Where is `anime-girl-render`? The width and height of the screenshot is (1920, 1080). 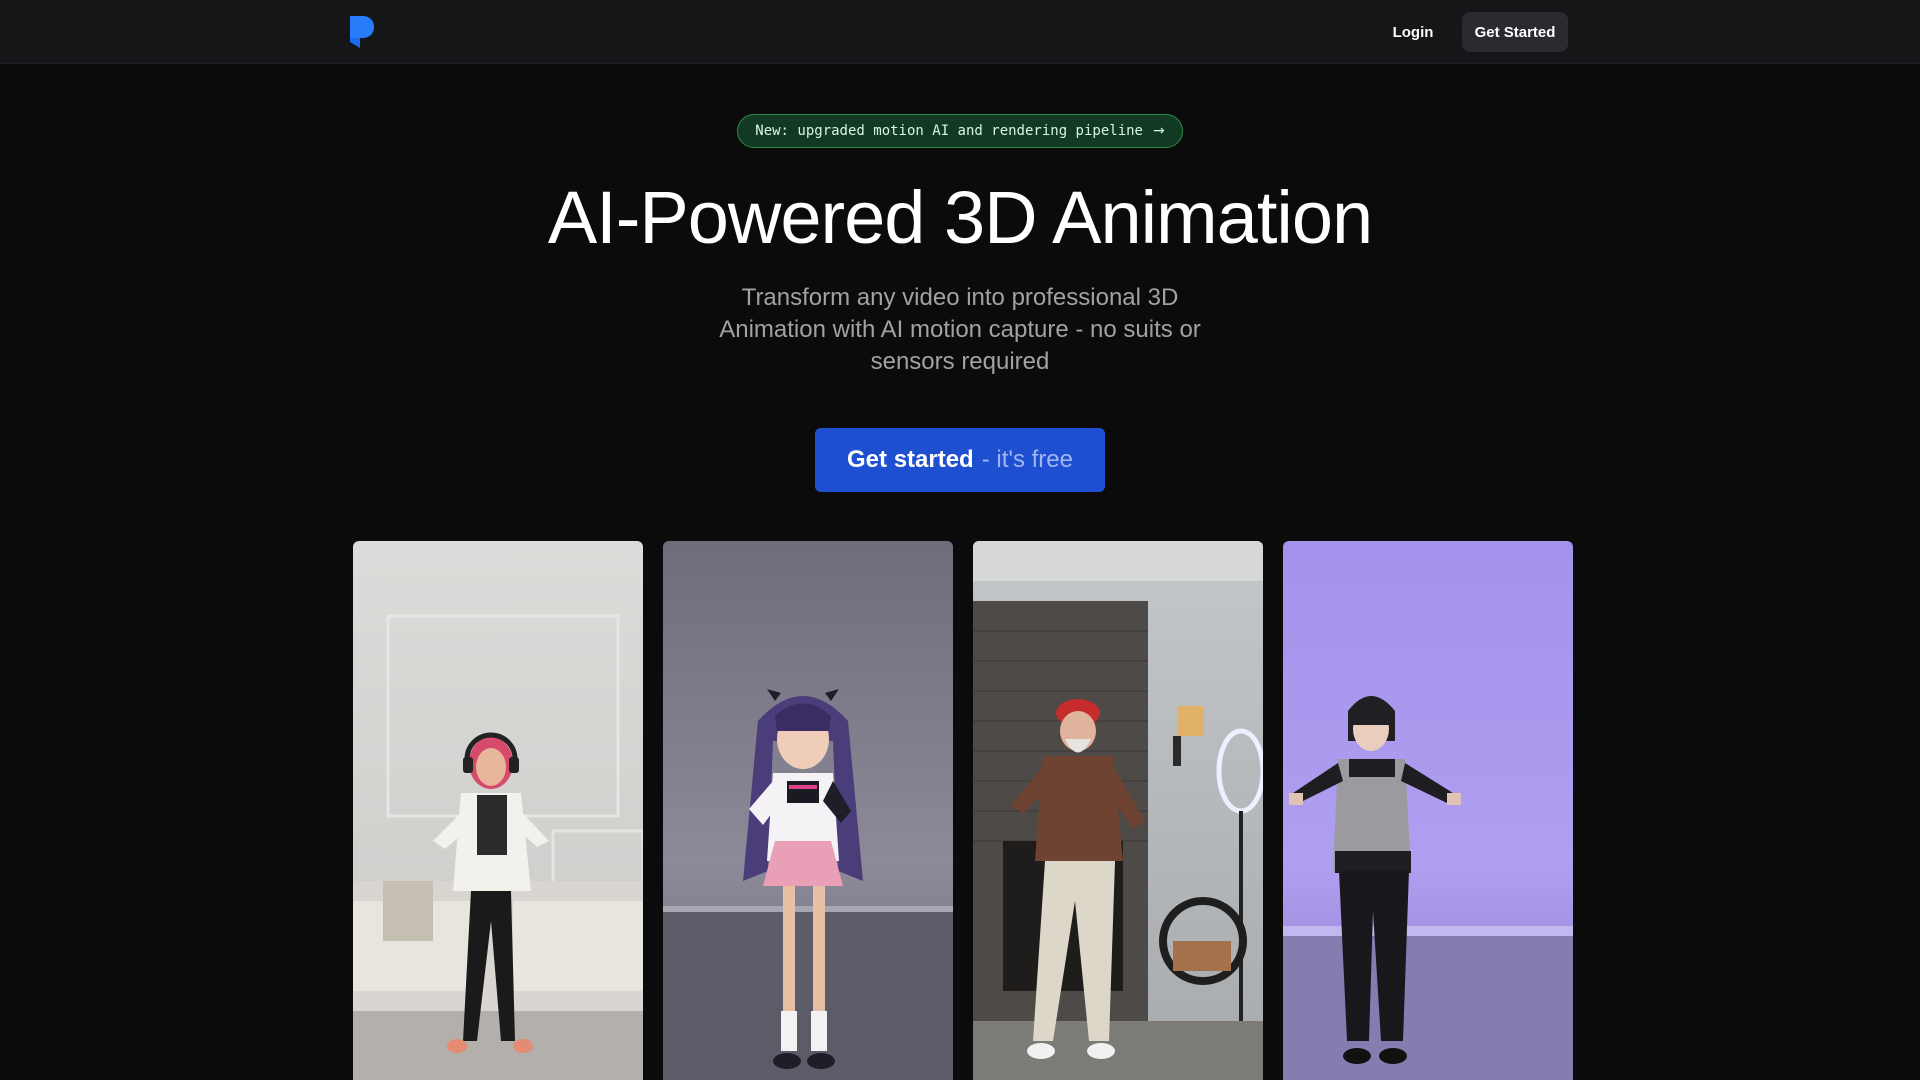 anime-girl-render is located at coordinates (808, 810).